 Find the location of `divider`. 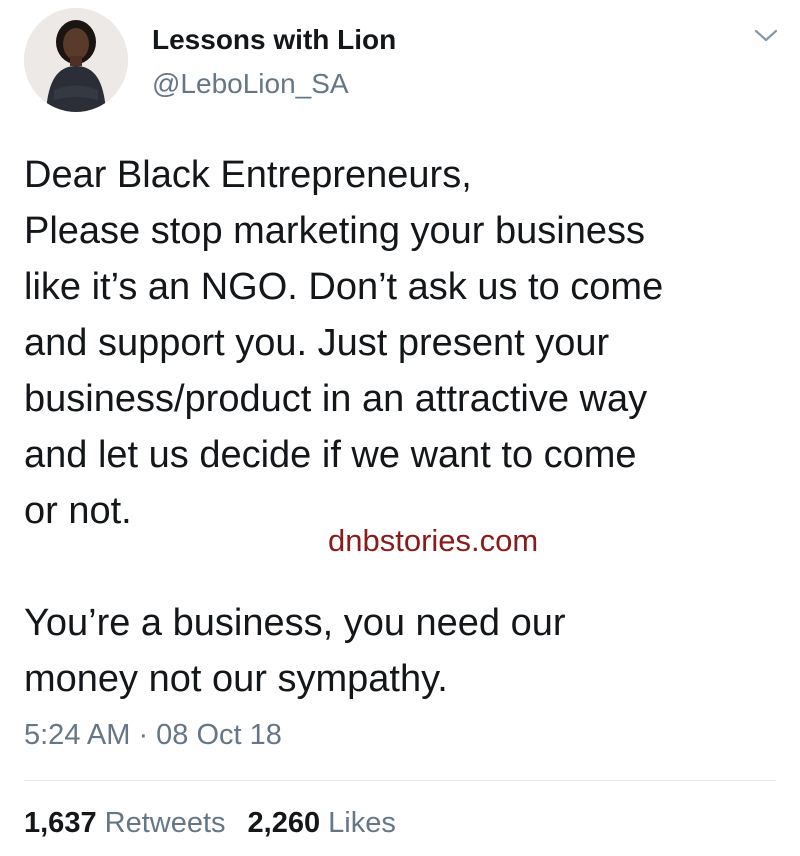

divider is located at coordinates (400, 780).